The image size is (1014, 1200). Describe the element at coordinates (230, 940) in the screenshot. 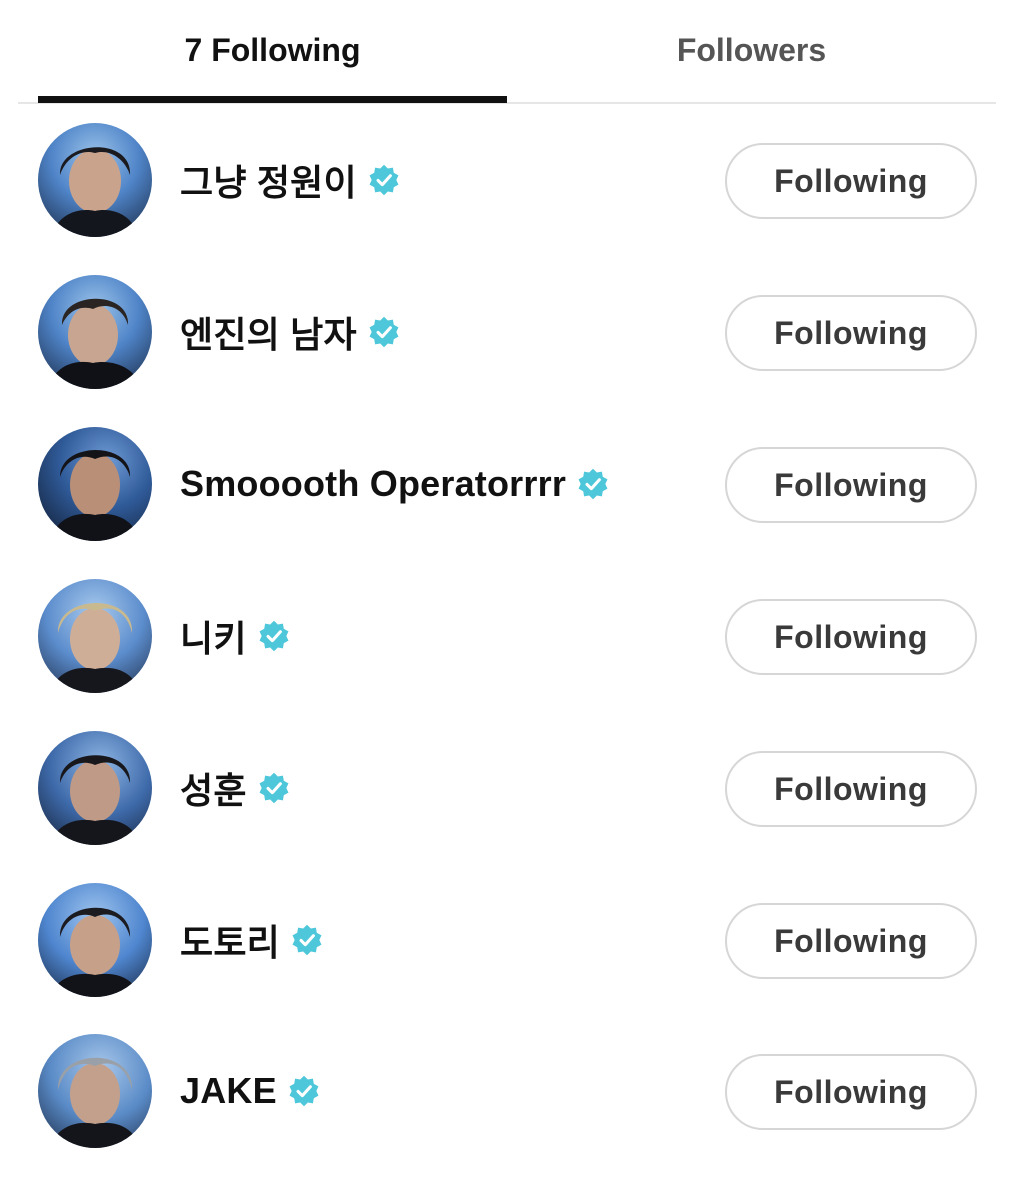

I see `username: 도토리` at that location.